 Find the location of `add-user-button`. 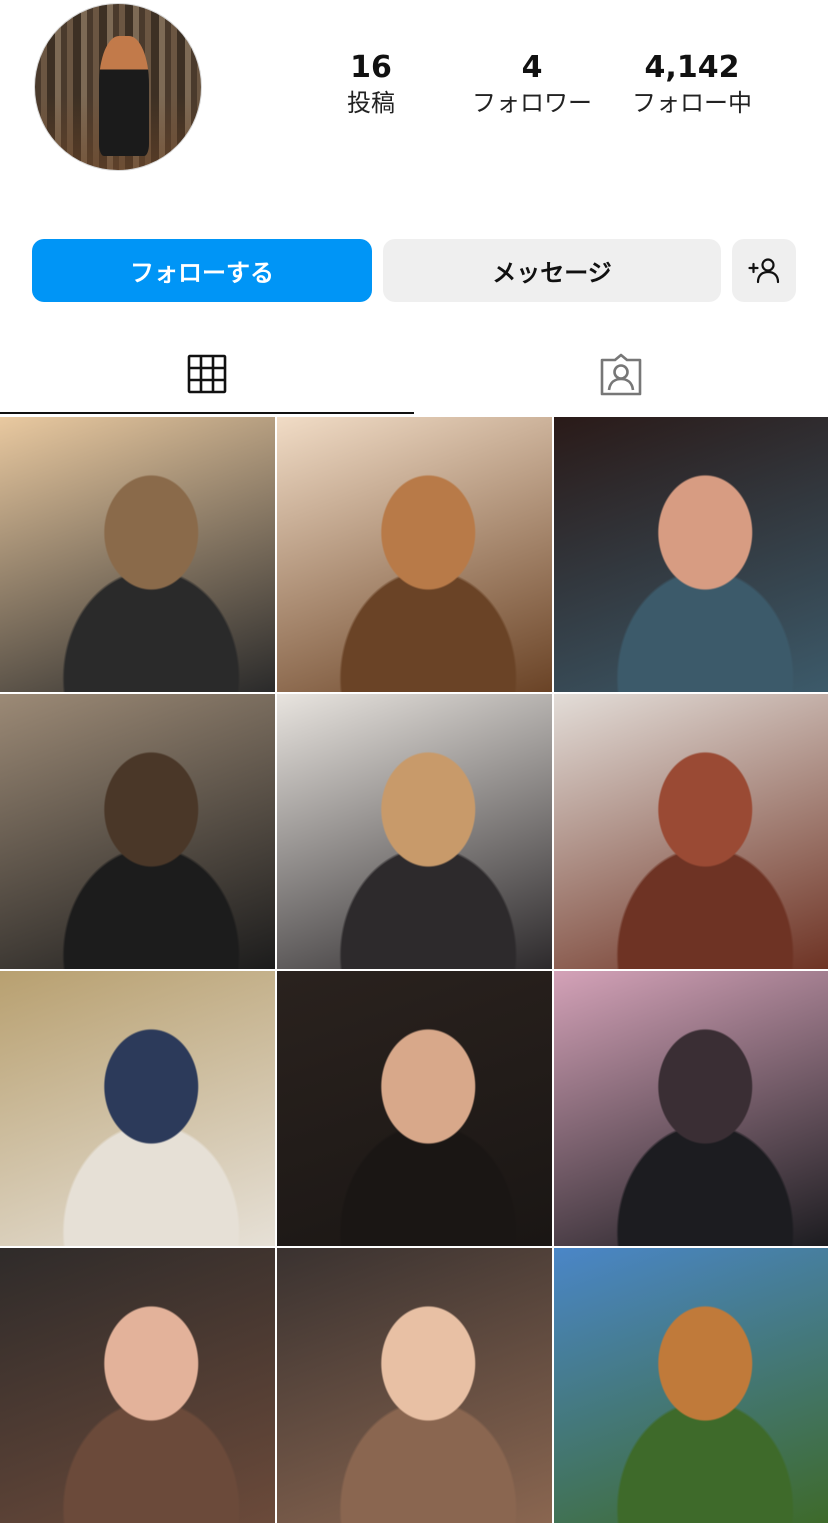

add-user-button is located at coordinates (764, 270).